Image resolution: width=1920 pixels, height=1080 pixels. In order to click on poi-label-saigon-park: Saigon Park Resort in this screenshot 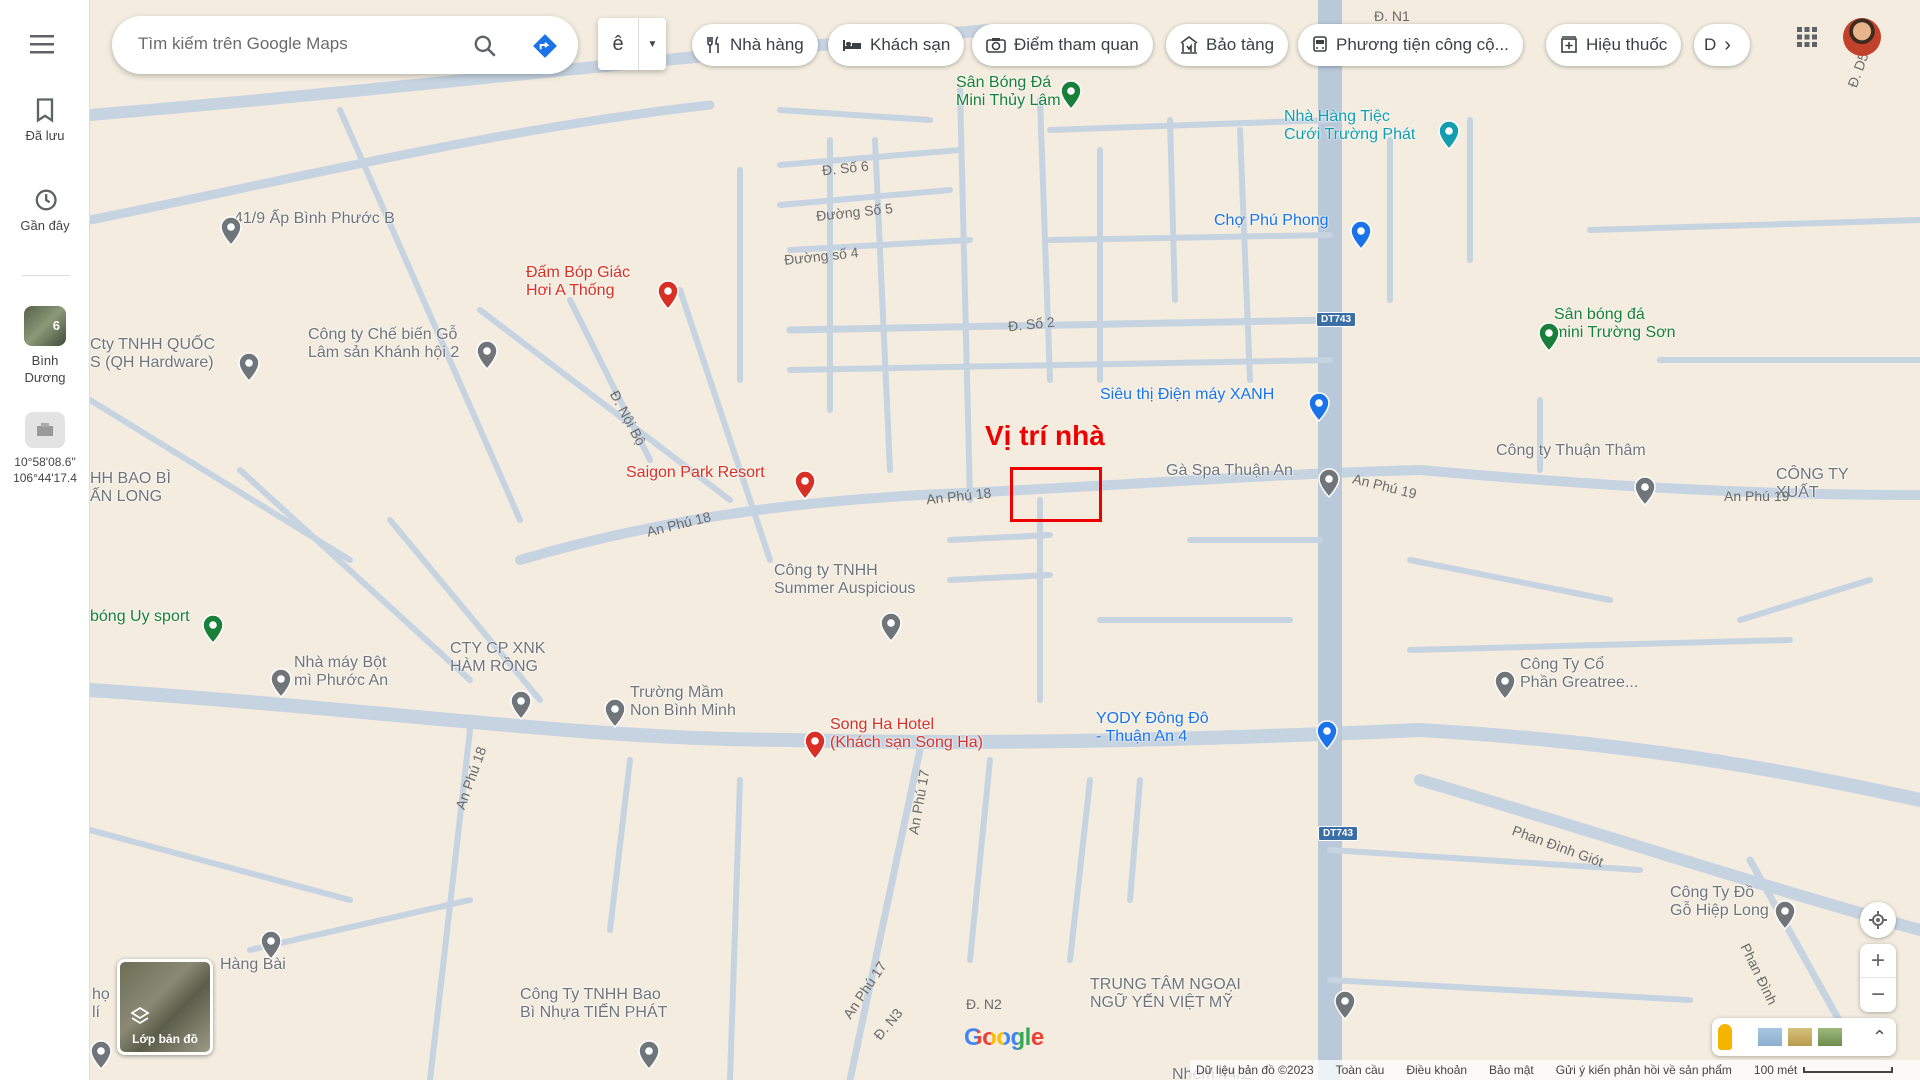, I will do `click(695, 473)`.